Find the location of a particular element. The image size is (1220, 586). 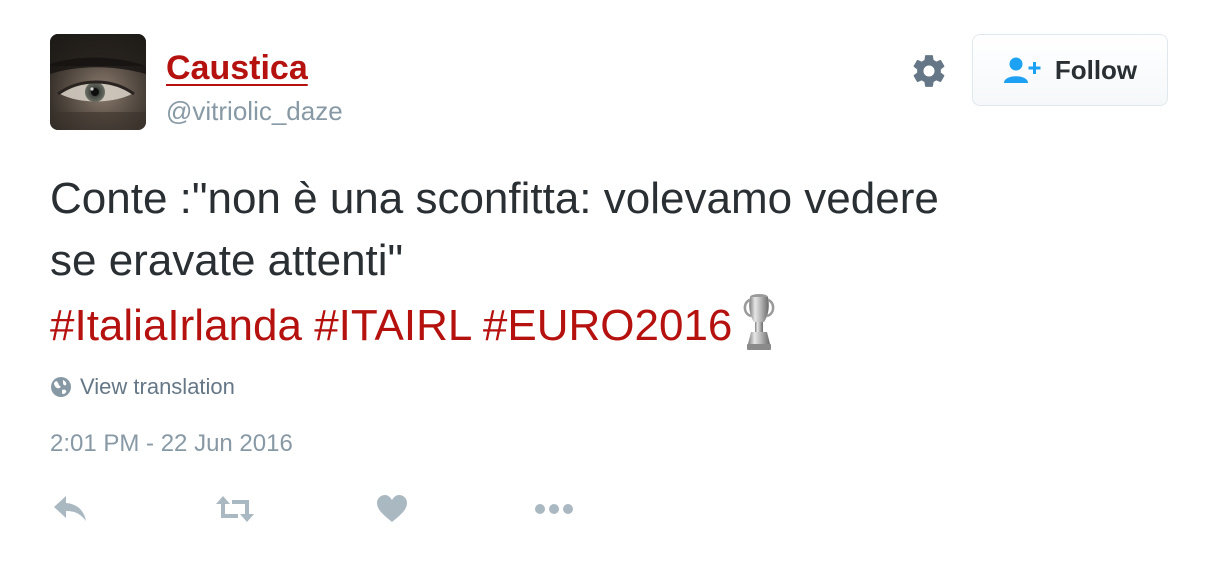

user-handle: @vitriolic_daze is located at coordinates (254, 111).